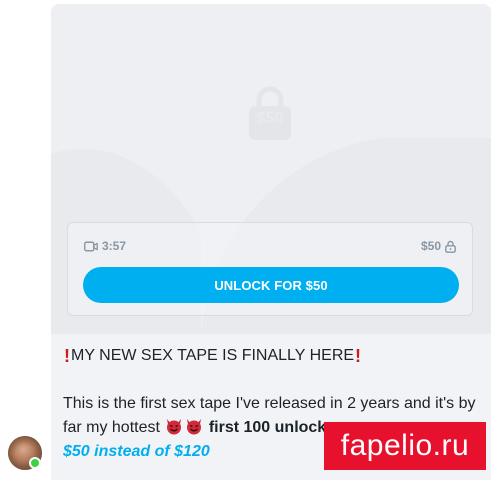  I want to click on locked-price-label: $50, so click(270, 118).